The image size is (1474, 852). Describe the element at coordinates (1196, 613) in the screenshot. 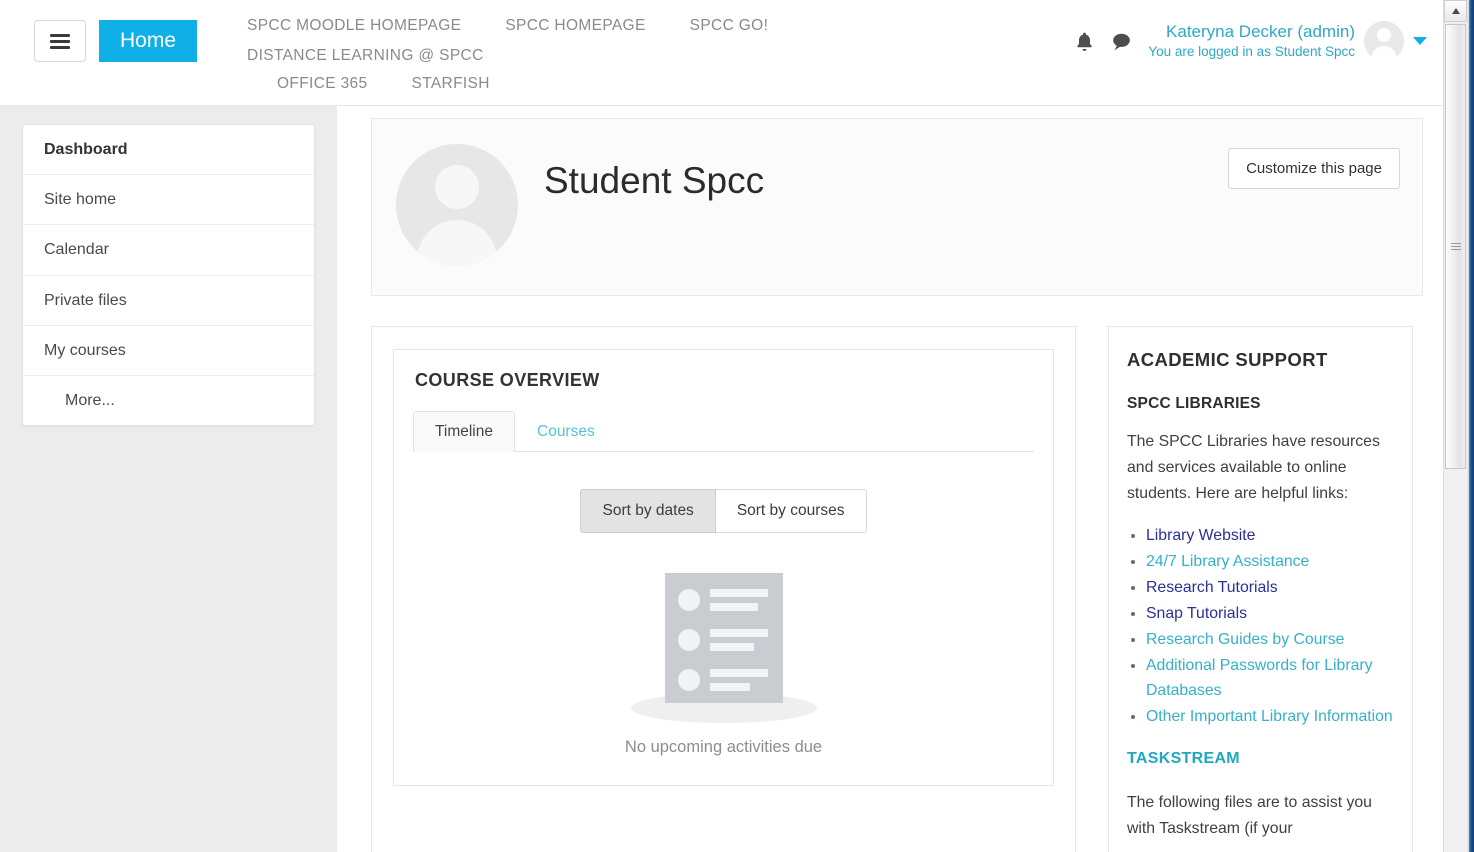

I see `link-snap-tutorials: Snap Tutorials` at that location.